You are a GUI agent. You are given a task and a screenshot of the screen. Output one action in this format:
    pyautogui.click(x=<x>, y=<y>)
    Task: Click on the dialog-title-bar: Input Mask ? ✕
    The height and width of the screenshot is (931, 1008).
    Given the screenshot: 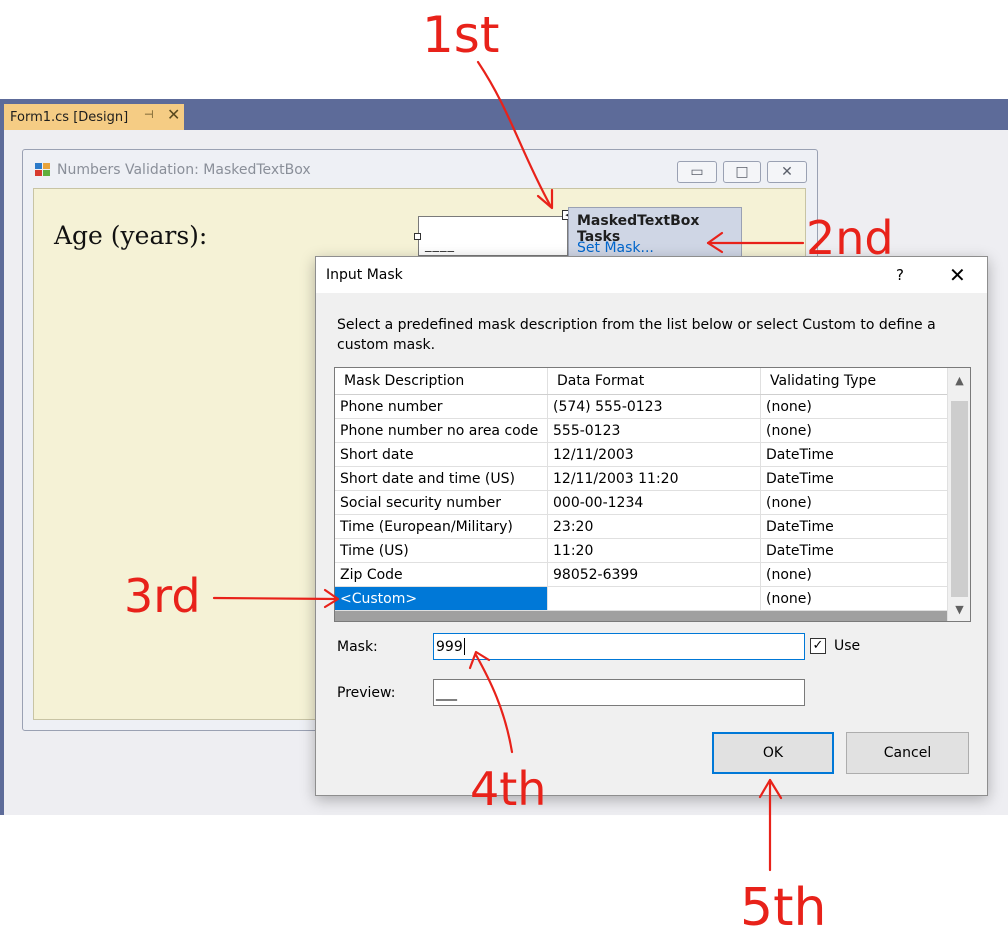 What is the action you would take?
    pyautogui.click(x=651, y=275)
    